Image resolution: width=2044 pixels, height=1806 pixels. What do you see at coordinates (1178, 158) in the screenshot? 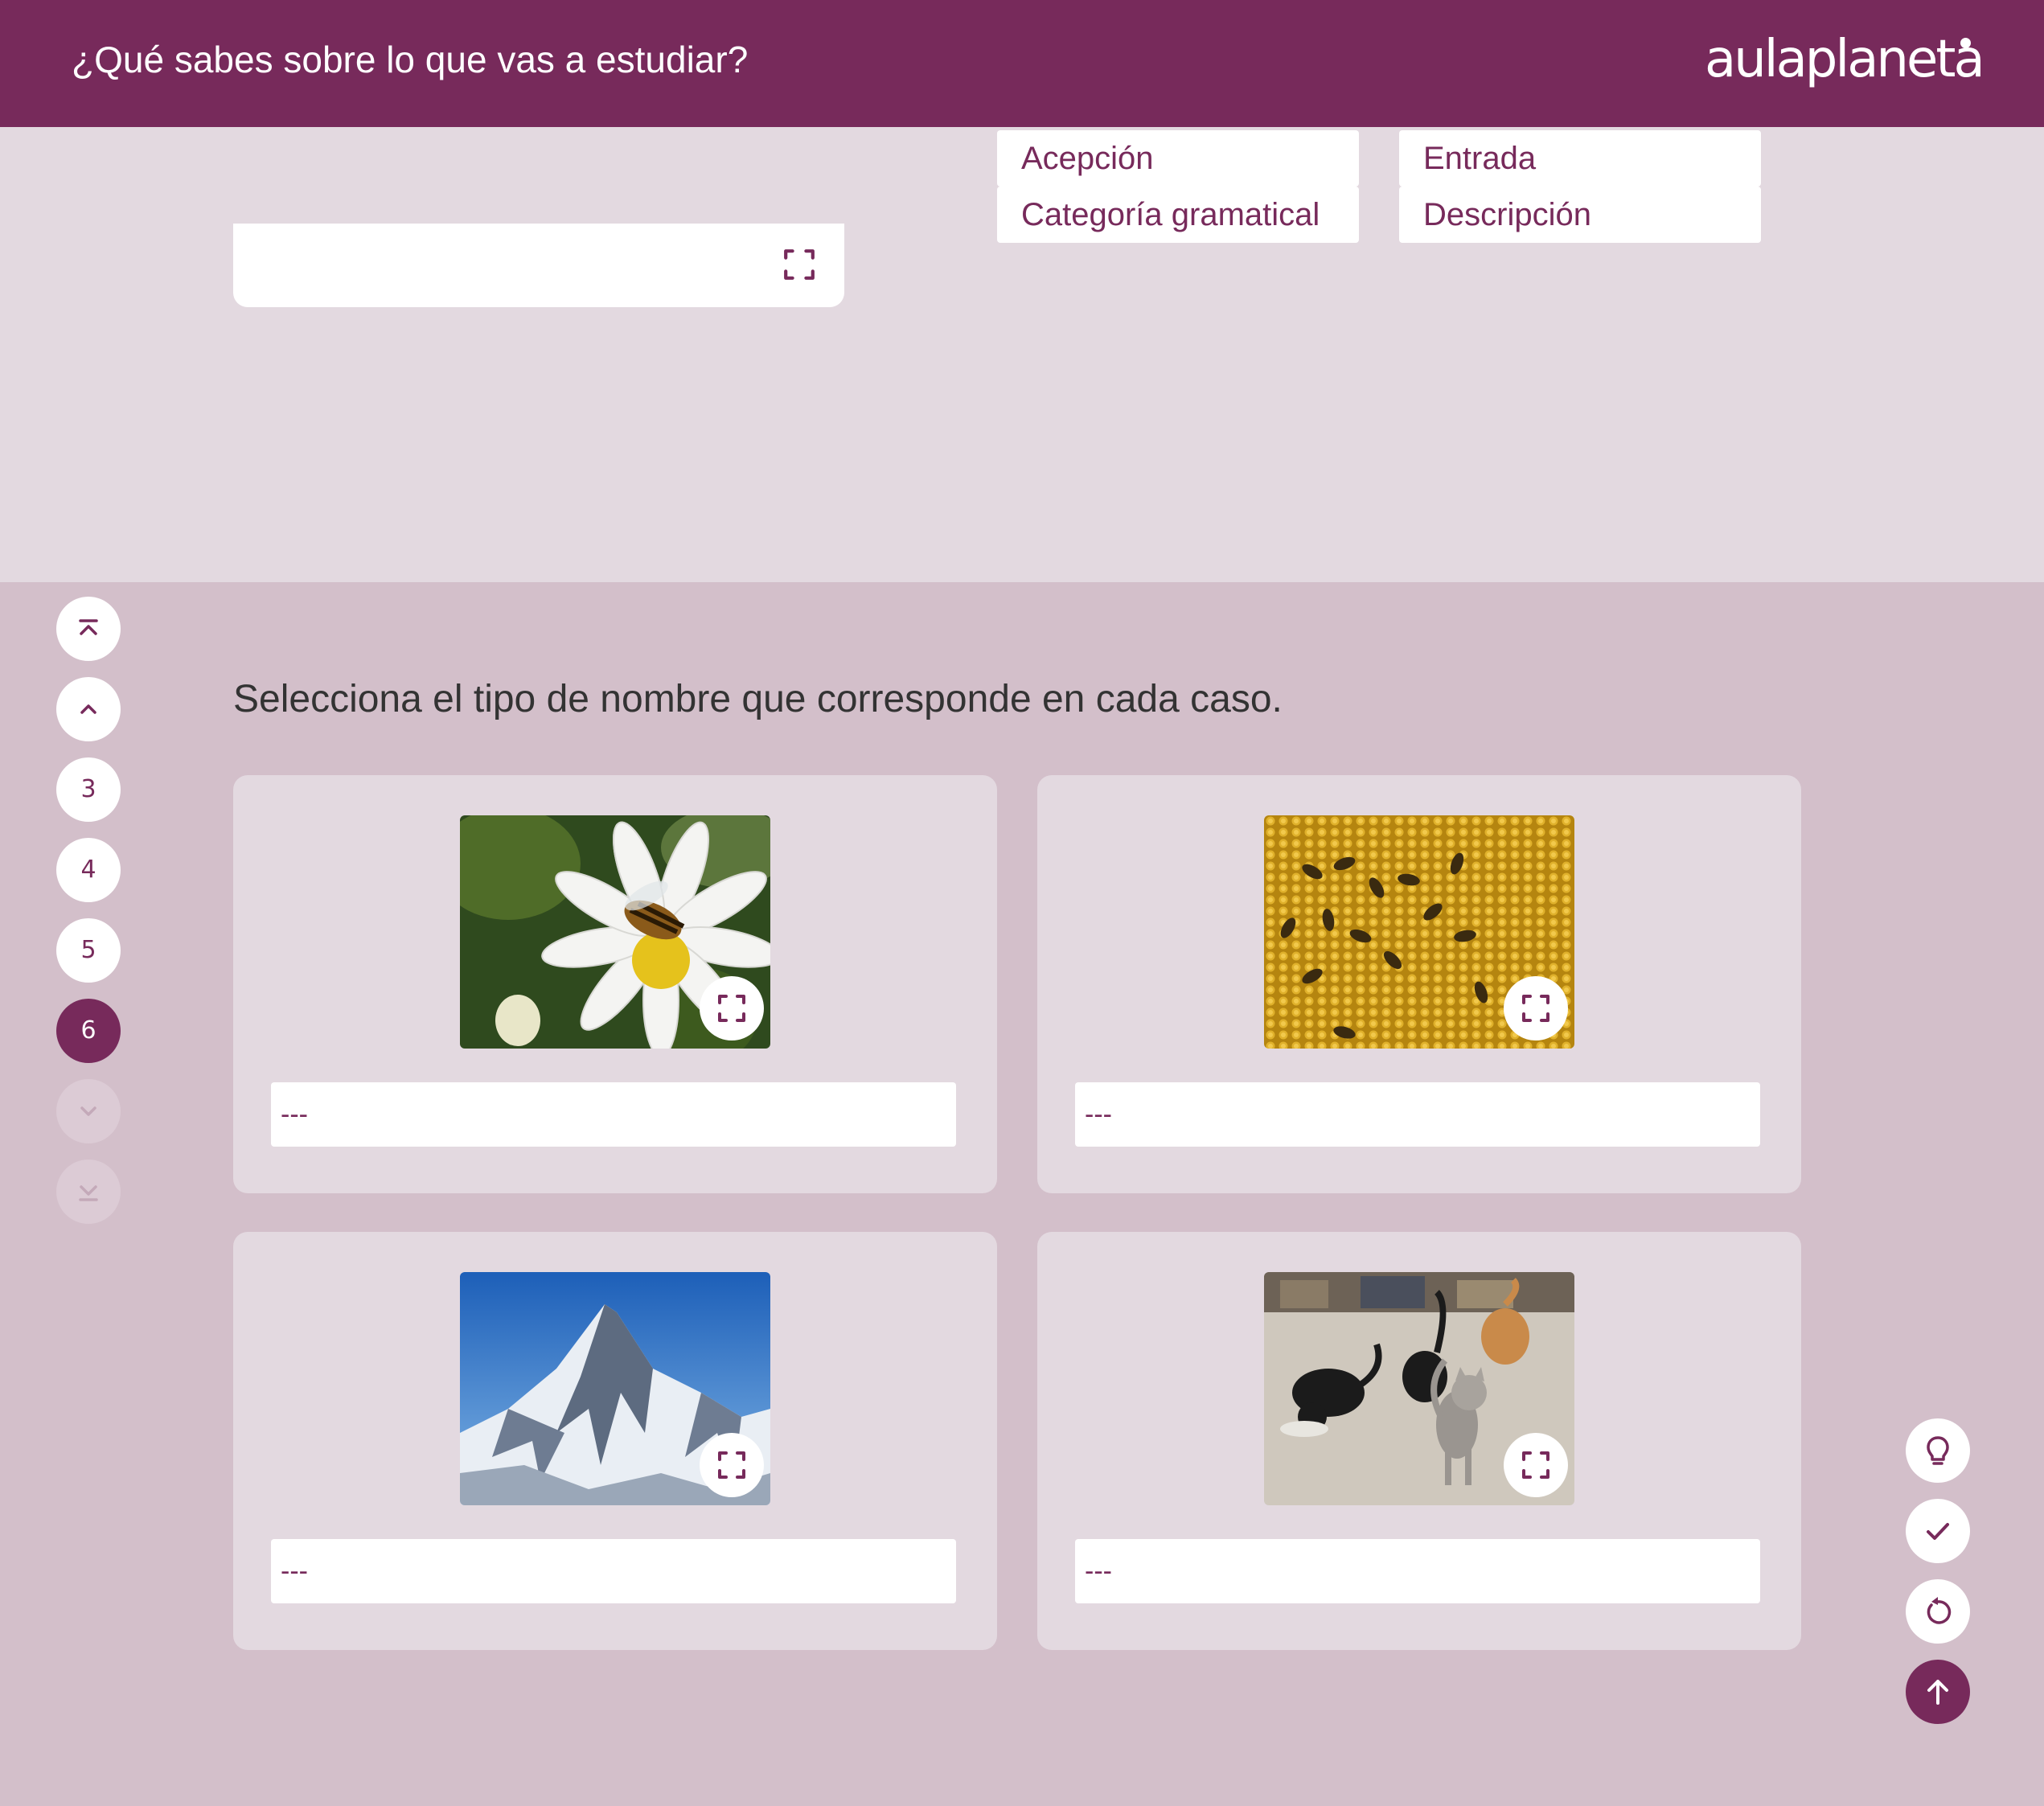
I see `chip-acepcion: Acepción` at bounding box center [1178, 158].